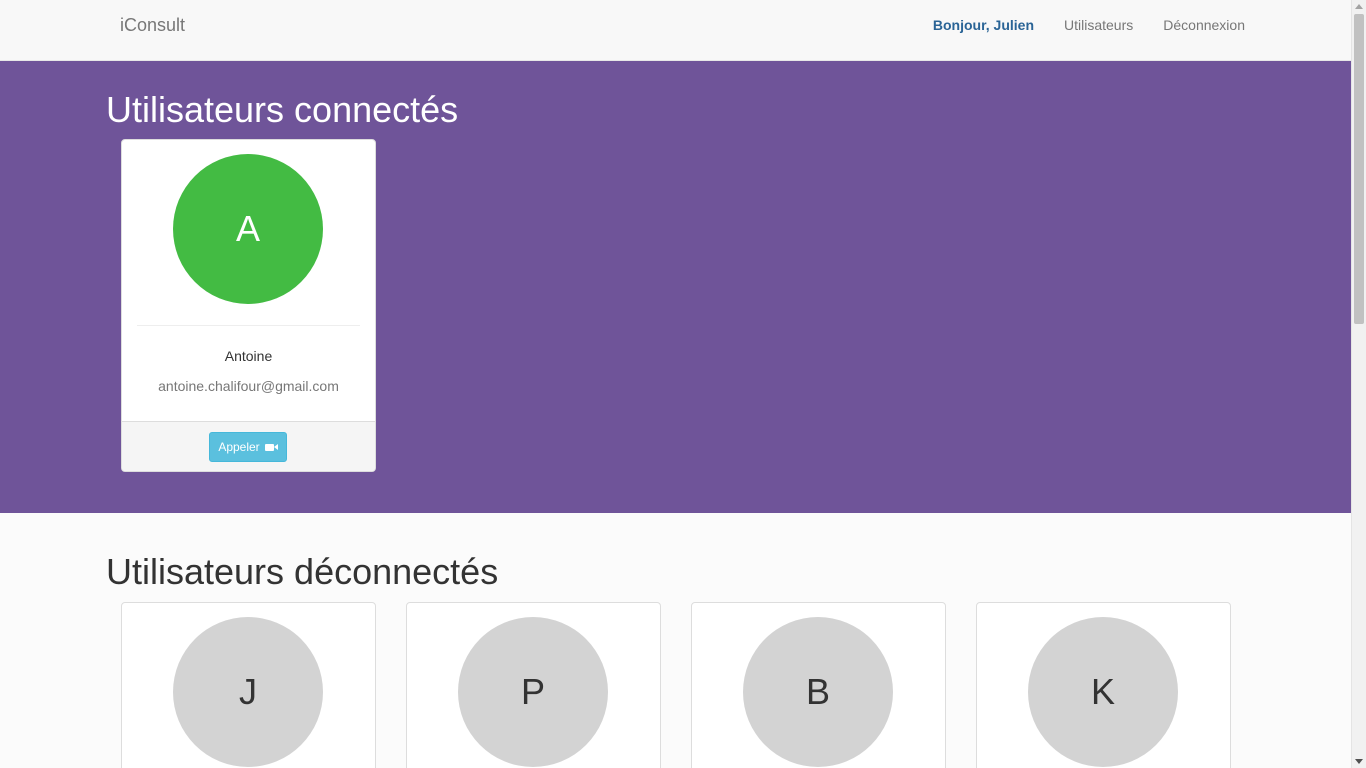 The height and width of the screenshot is (768, 1366). I want to click on nav-links: Bonjour, Julien Utilisateurs Déconnexion, so click(1089, 25).